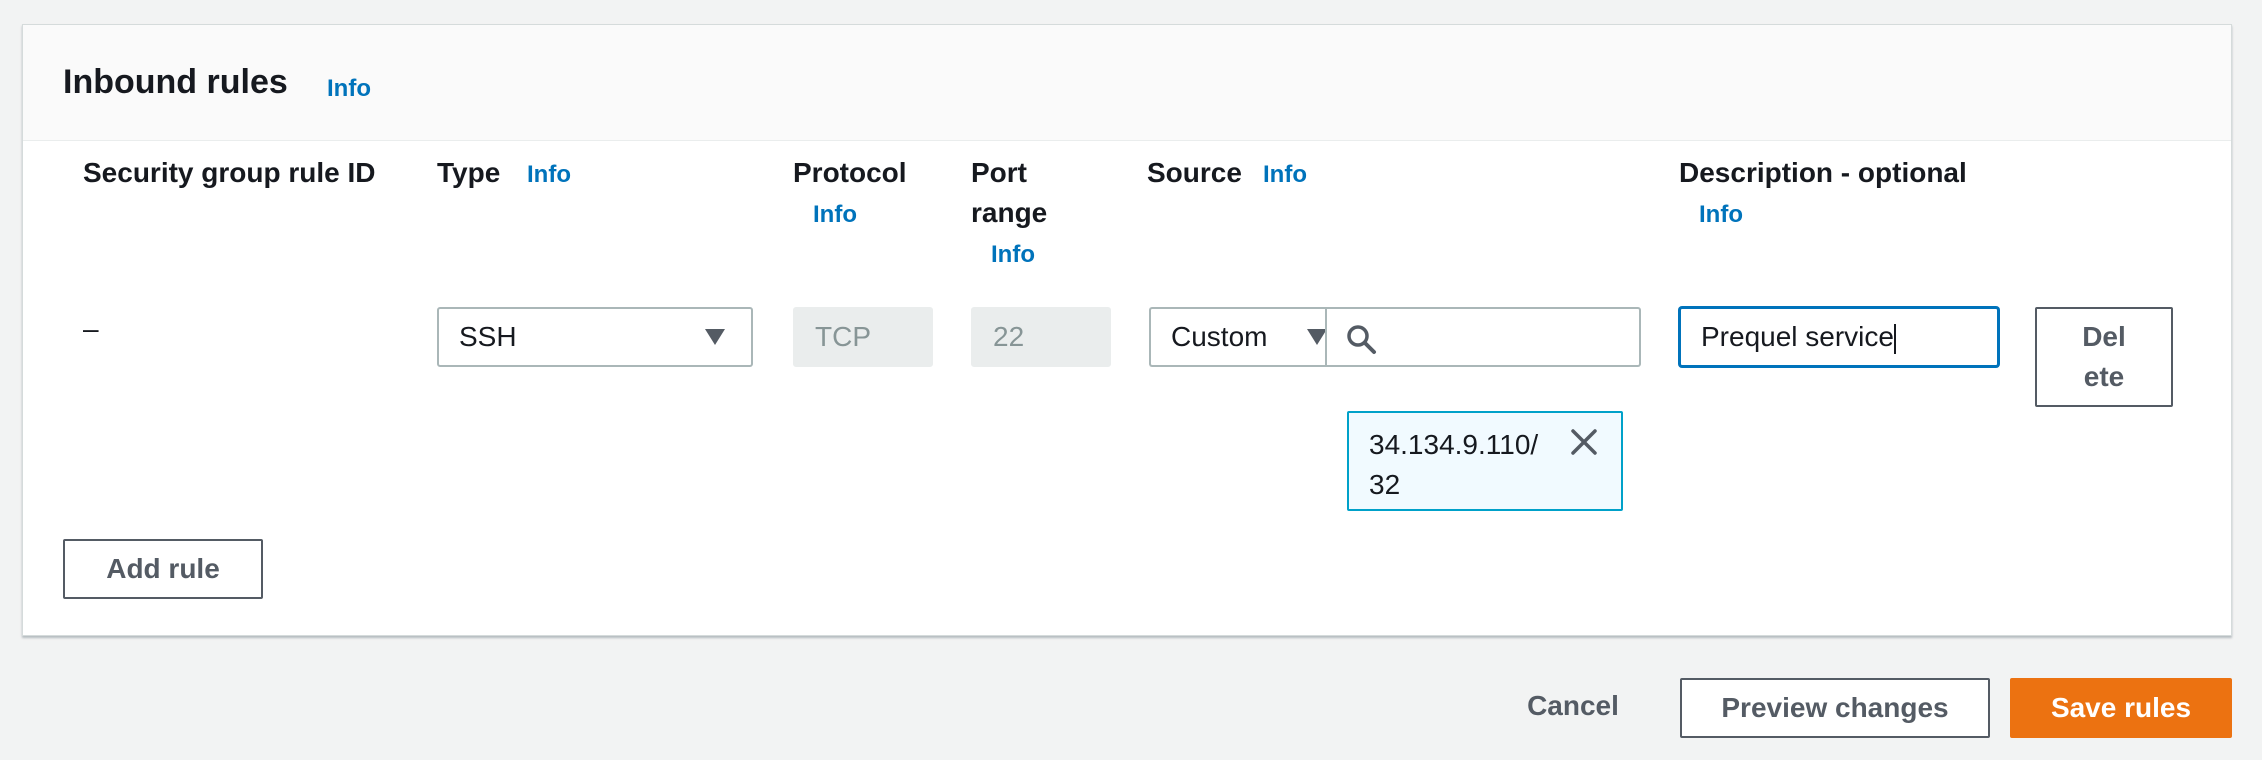  I want to click on source-token: 34.134.9.110/ 32, so click(1485, 461).